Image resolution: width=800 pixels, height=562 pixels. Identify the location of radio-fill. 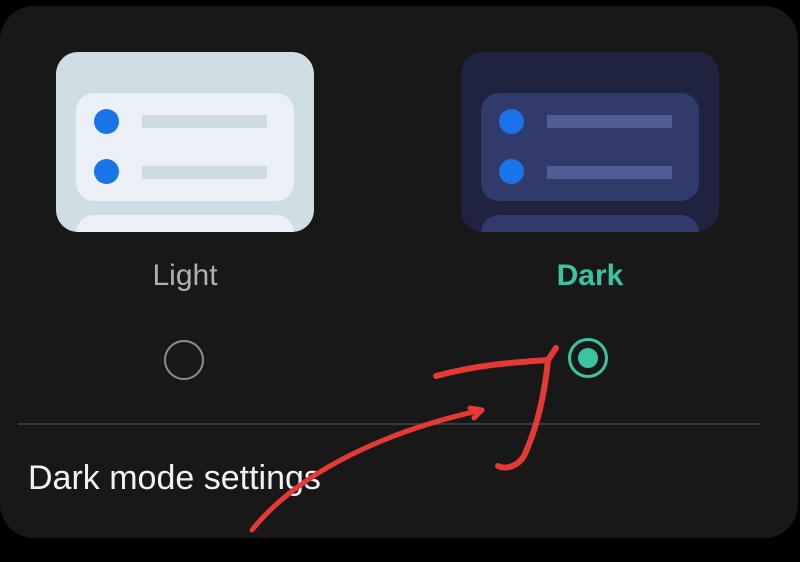
(588, 358).